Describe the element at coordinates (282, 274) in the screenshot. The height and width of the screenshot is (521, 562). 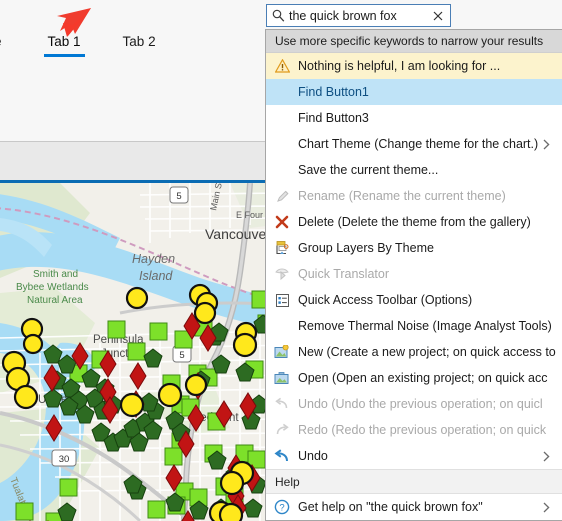
I see `translator-icon` at that location.